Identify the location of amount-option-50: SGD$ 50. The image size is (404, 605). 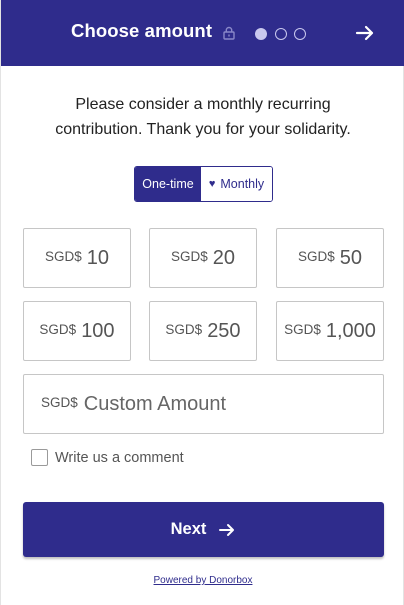
(330, 258).